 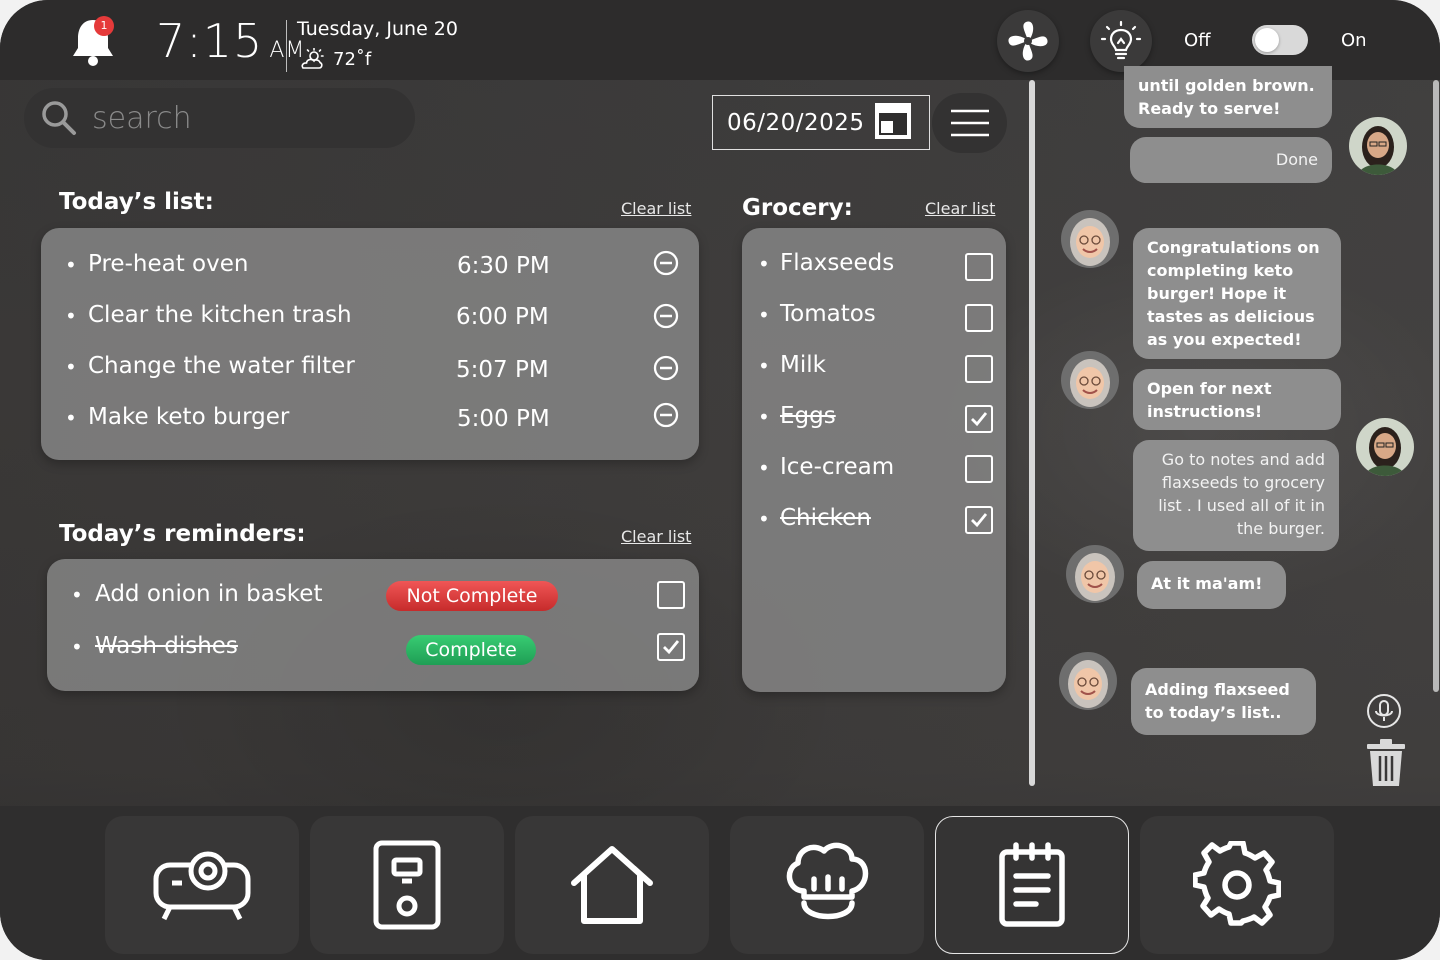 I want to click on fan-button, so click(x=1028, y=41).